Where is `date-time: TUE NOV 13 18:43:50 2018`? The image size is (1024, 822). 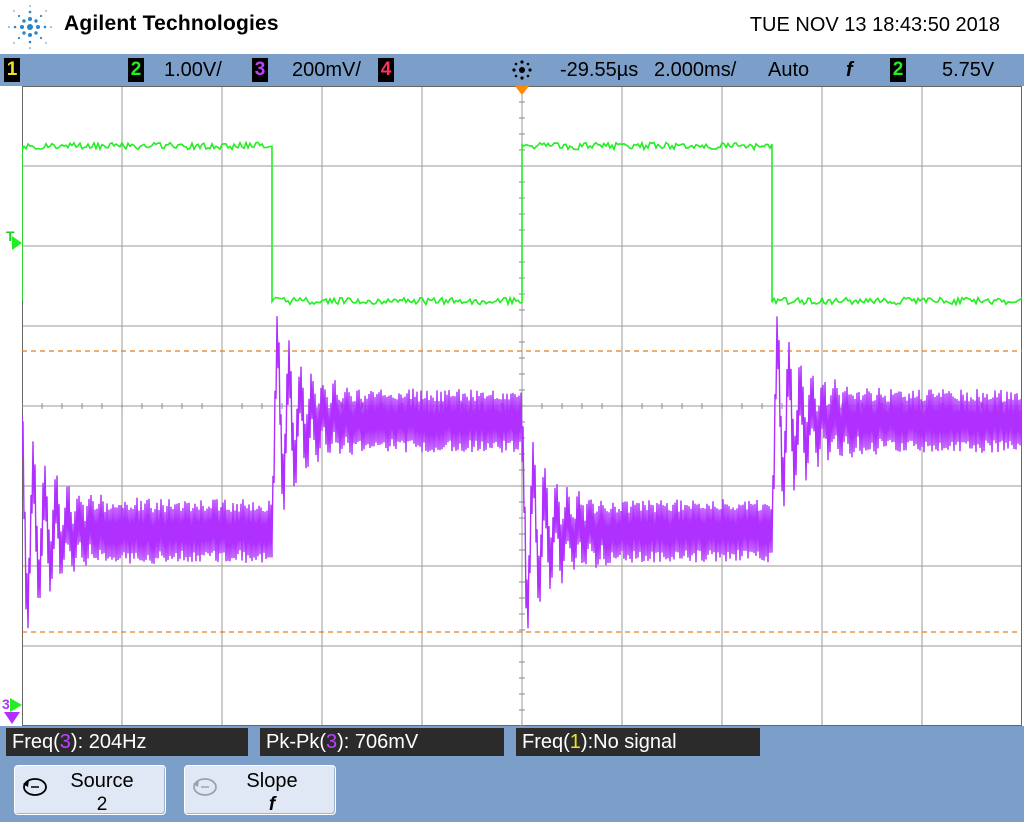 date-time: TUE NOV 13 18:43:50 2018 is located at coordinates (875, 25).